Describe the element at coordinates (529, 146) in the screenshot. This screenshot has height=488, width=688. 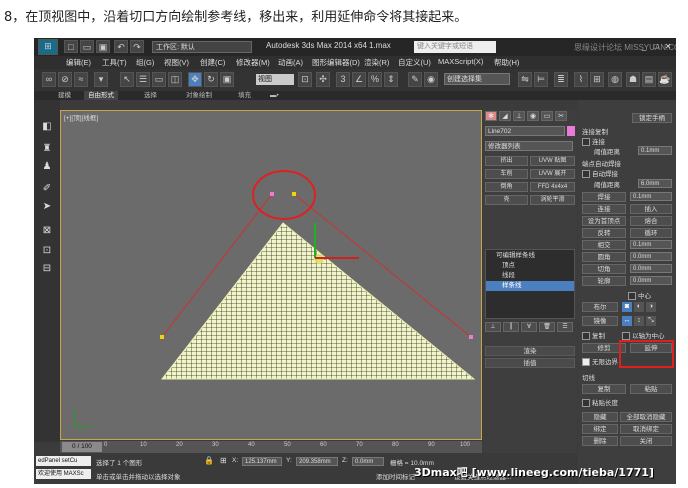
I see `modifier-list-dropdown: 修改器列表` at that location.